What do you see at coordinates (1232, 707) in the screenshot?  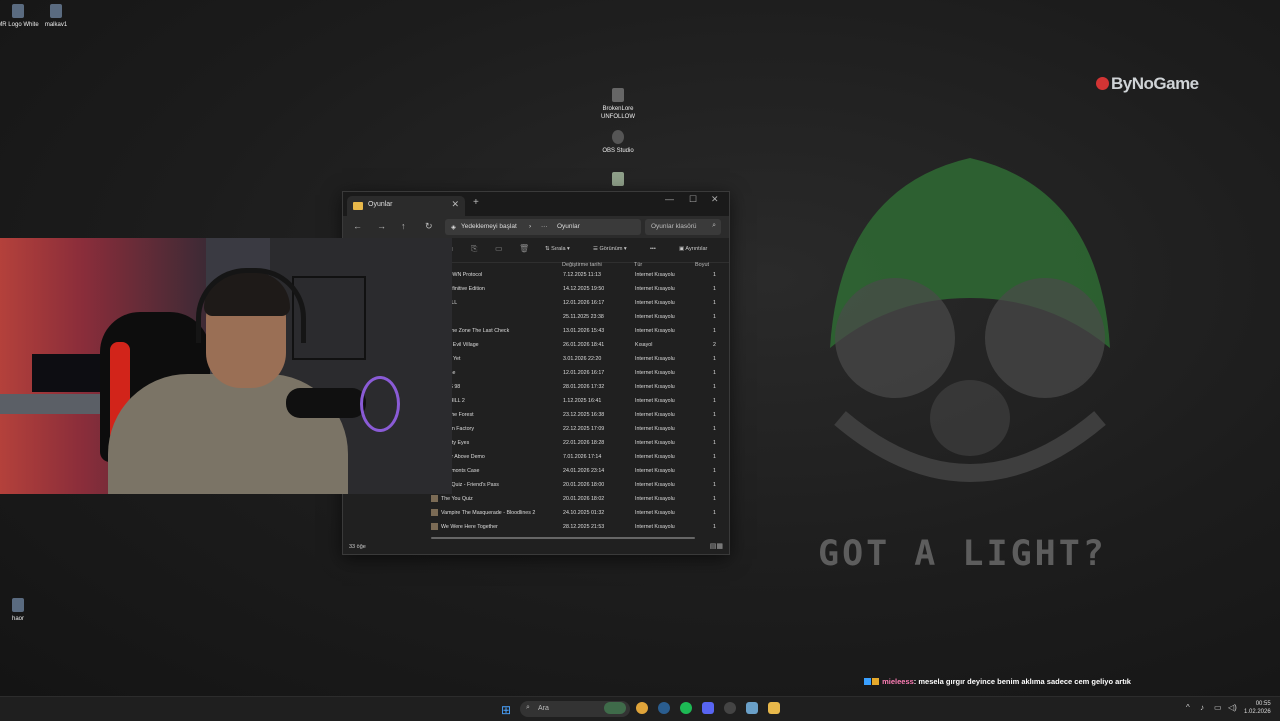 I see `volume-icon: ◁)` at bounding box center [1232, 707].